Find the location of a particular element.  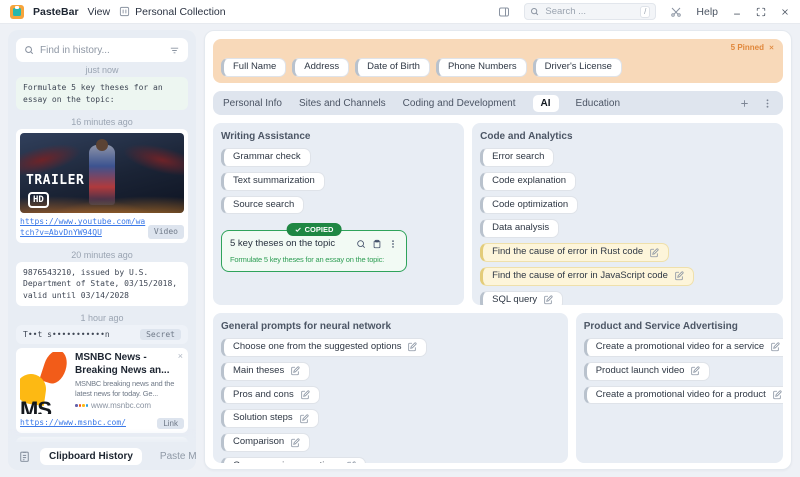

board-title: Code and Analytics is located at coordinates (526, 136).